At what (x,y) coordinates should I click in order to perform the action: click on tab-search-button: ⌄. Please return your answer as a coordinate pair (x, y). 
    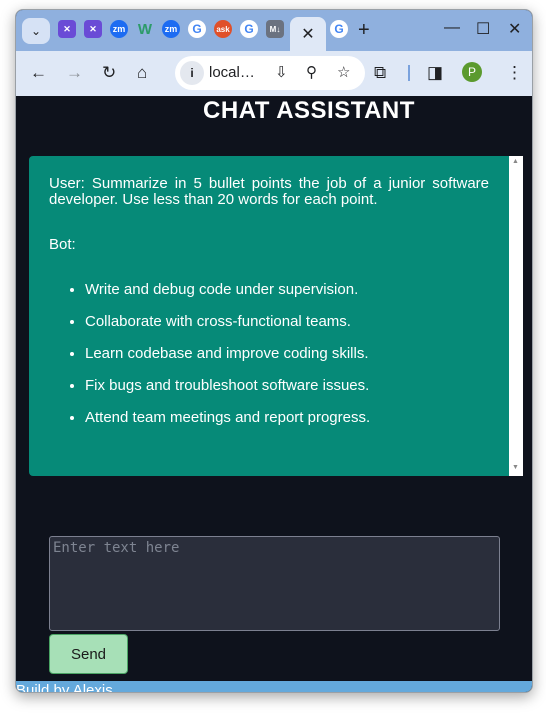
    Looking at the image, I should click on (36, 31).